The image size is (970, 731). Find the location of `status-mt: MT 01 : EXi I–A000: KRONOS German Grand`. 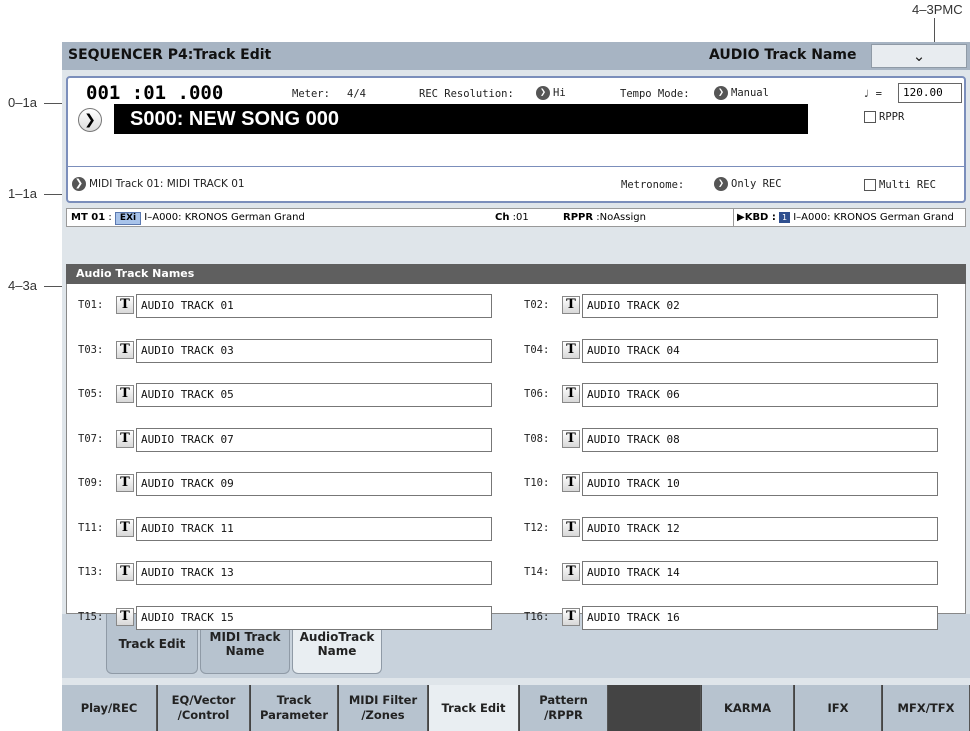

status-mt: MT 01 : EXi I–A000: KRONOS German Grand is located at coordinates (188, 218).